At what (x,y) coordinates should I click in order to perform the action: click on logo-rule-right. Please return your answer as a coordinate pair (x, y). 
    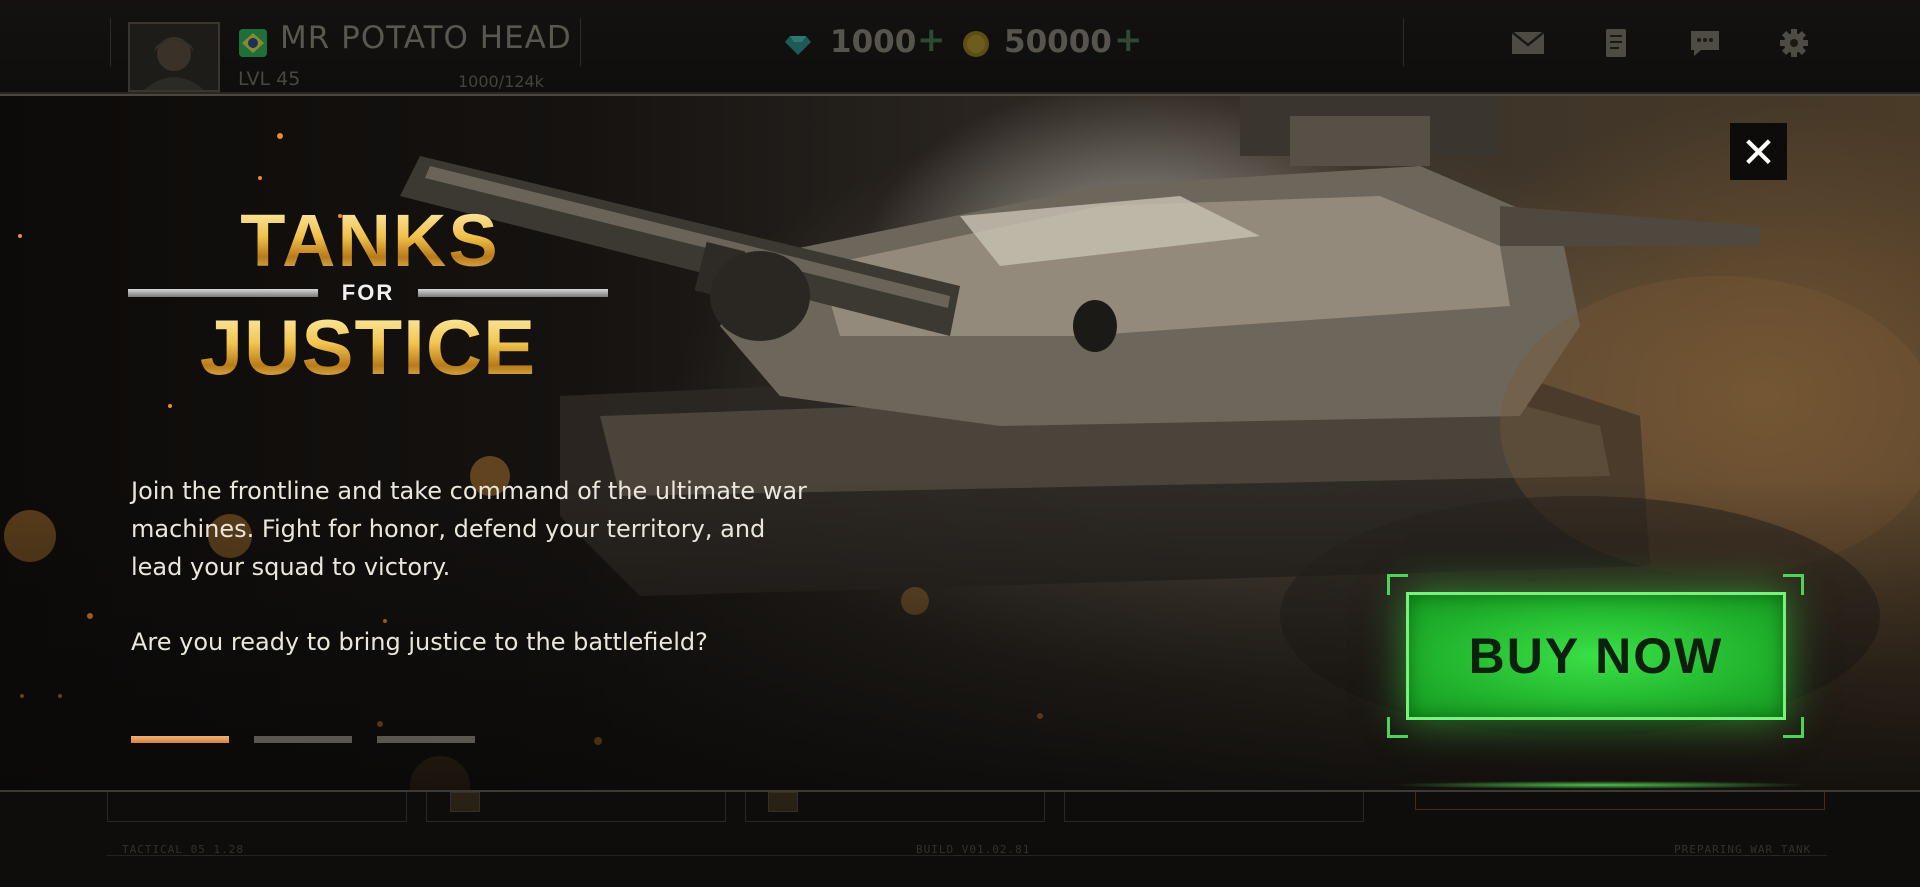
    Looking at the image, I should click on (513, 293).